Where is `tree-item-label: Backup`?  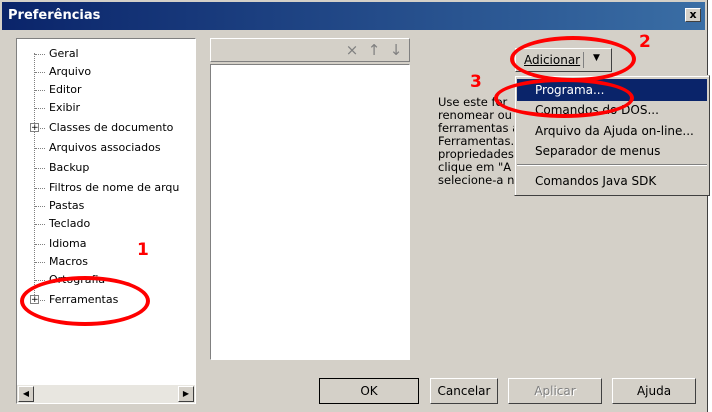 tree-item-label: Backup is located at coordinates (69, 167).